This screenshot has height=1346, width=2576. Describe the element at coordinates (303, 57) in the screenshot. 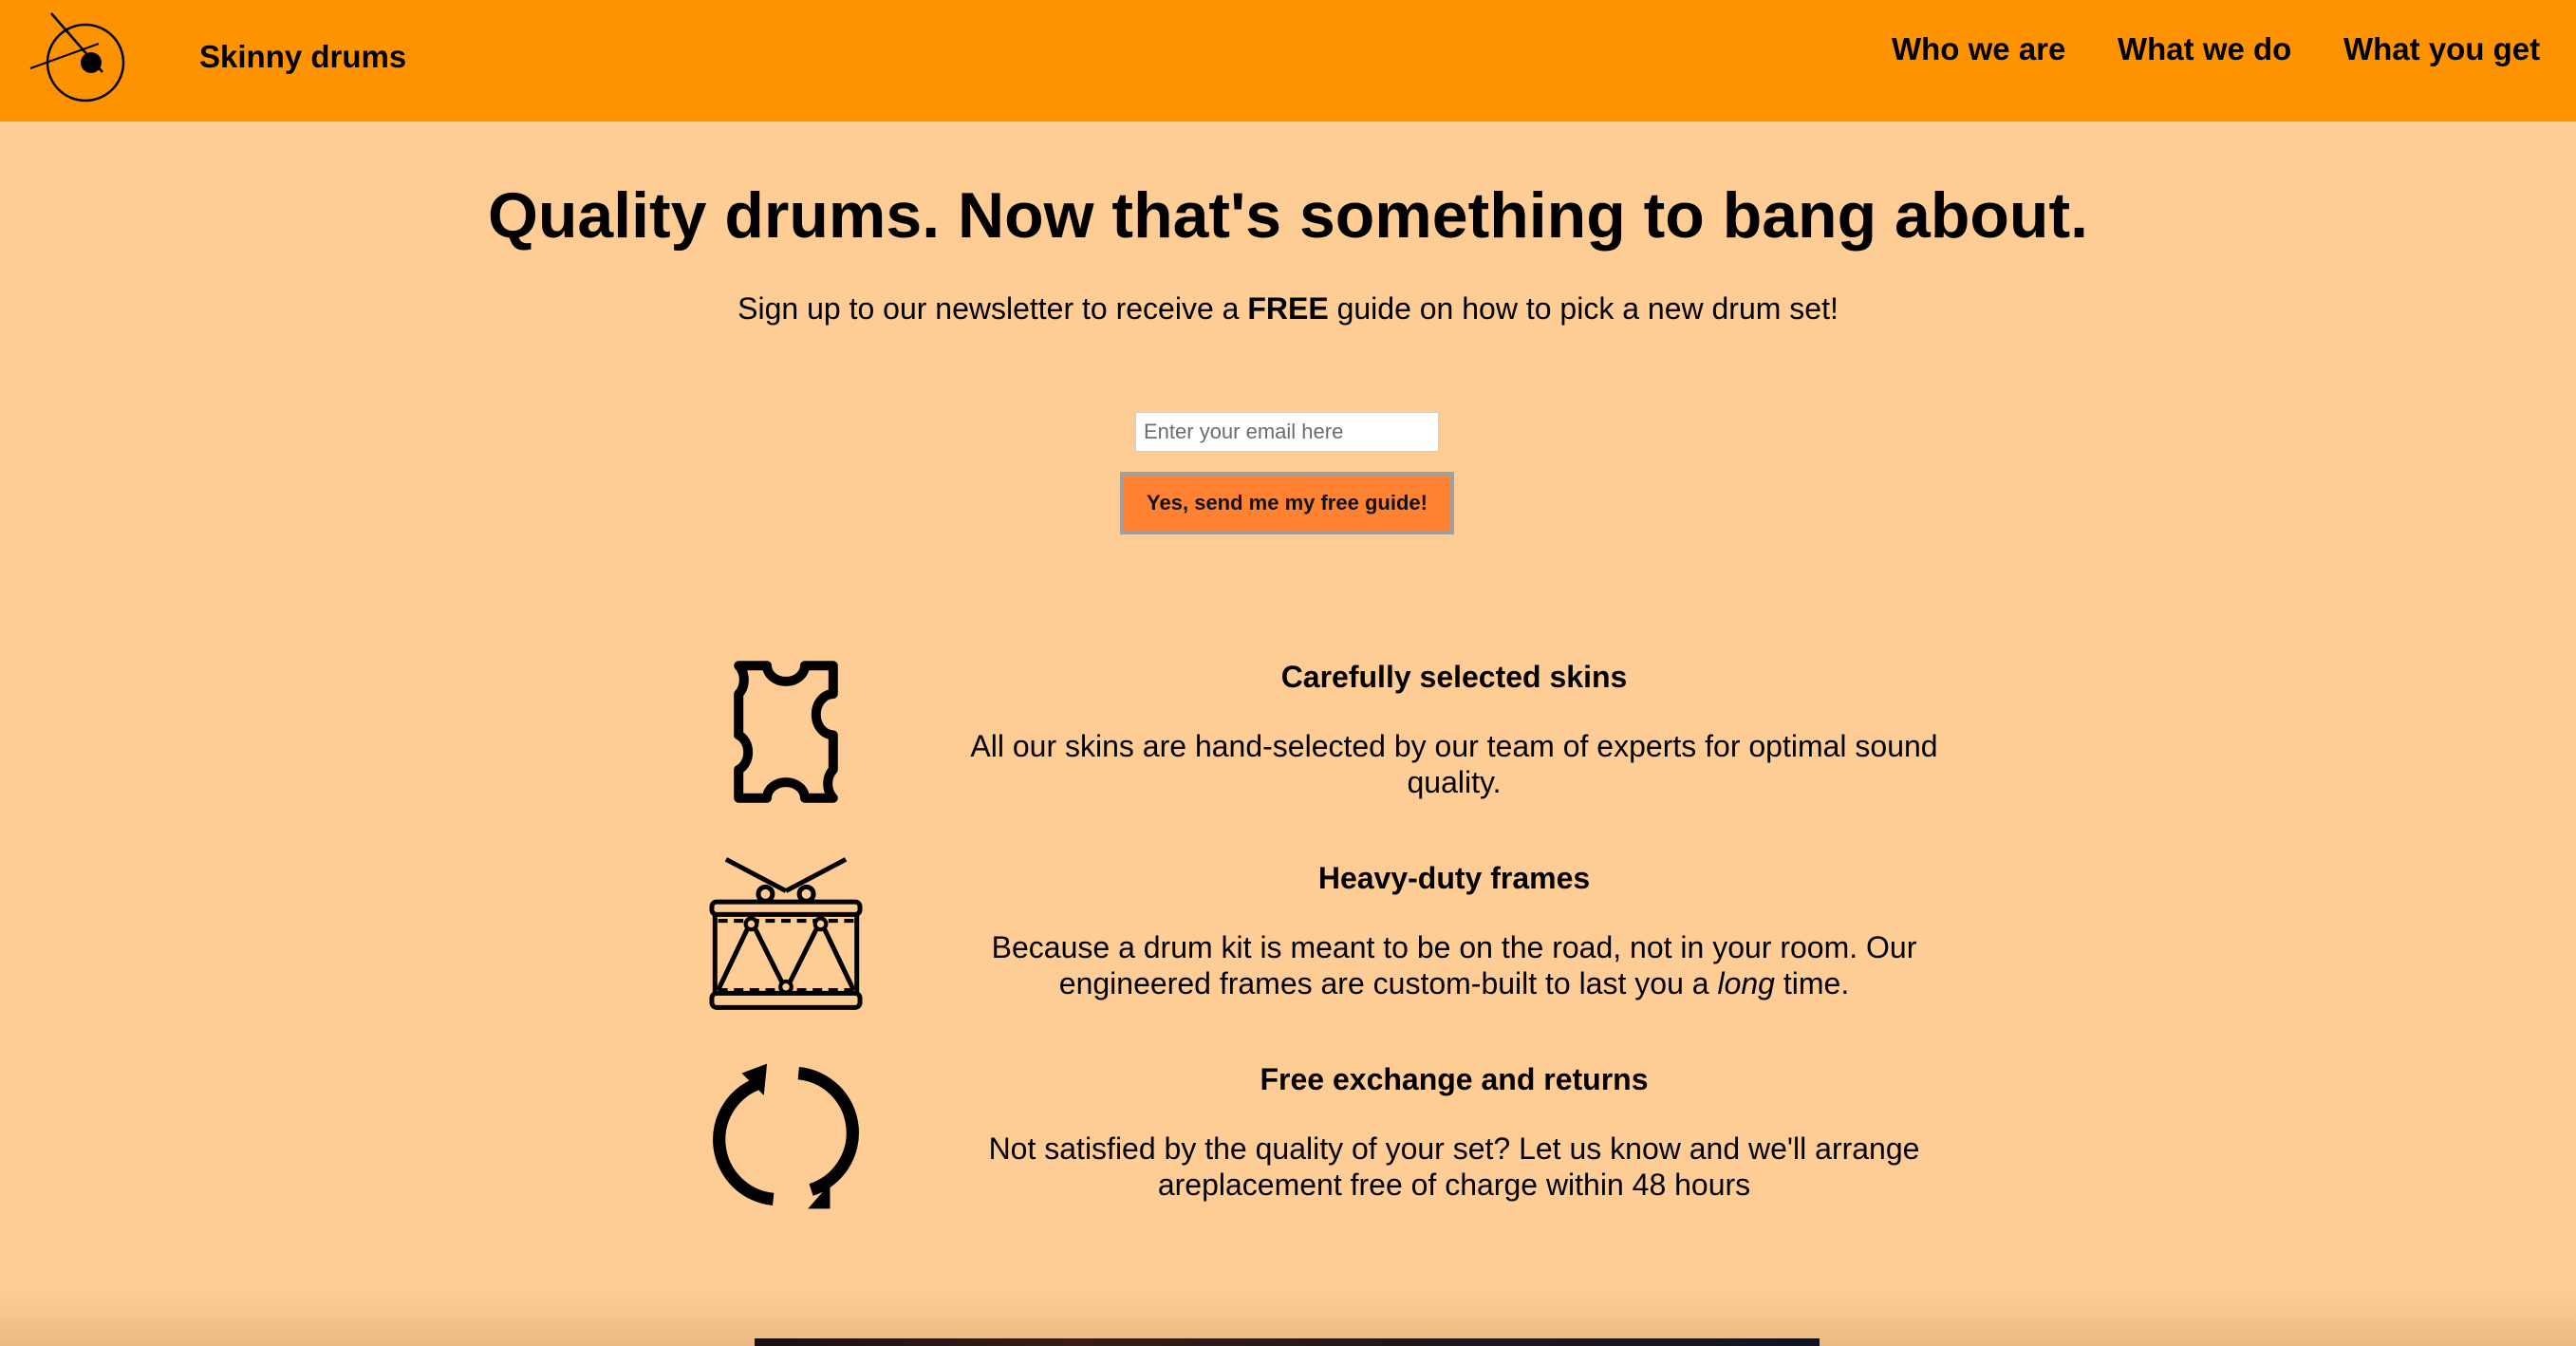

I see `brand-name: Skinny drums` at that location.